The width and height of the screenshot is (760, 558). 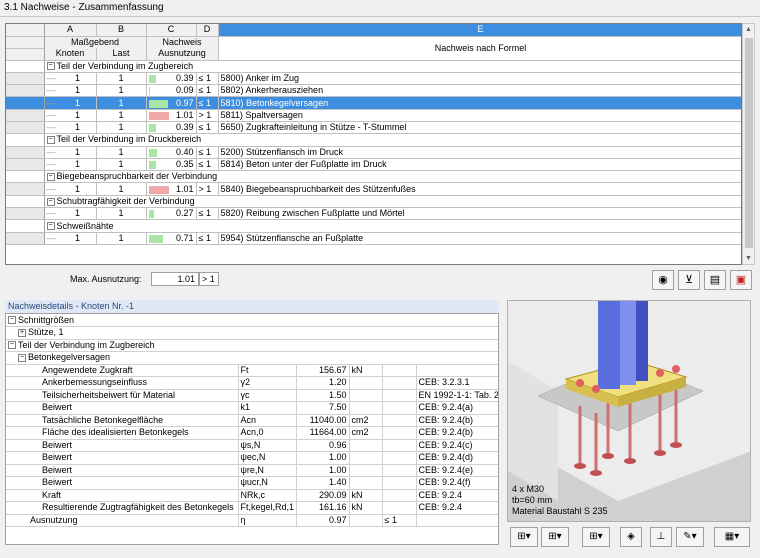 What do you see at coordinates (323, 508) in the screenshot?
I see `detail-value: 161.16` at bounding box center [323, 508].